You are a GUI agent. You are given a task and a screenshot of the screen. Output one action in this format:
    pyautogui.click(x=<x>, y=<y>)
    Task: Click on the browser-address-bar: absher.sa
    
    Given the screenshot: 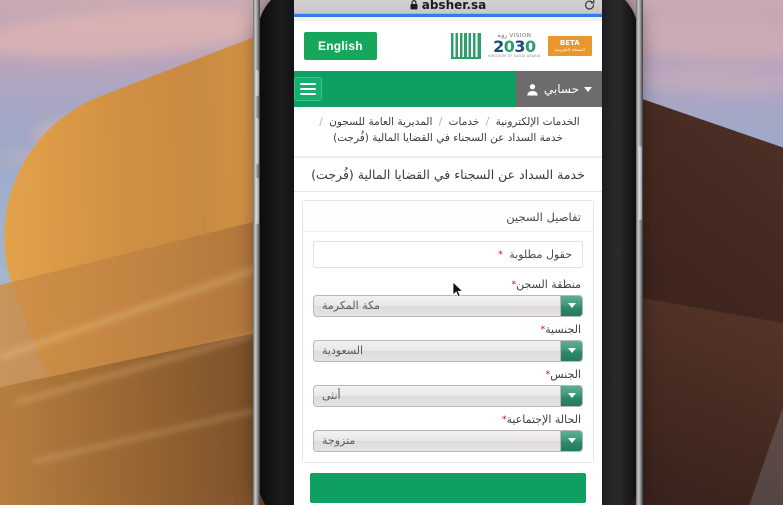 What is the action you would take?
    pyautogui.click(x=448, y=7)
    